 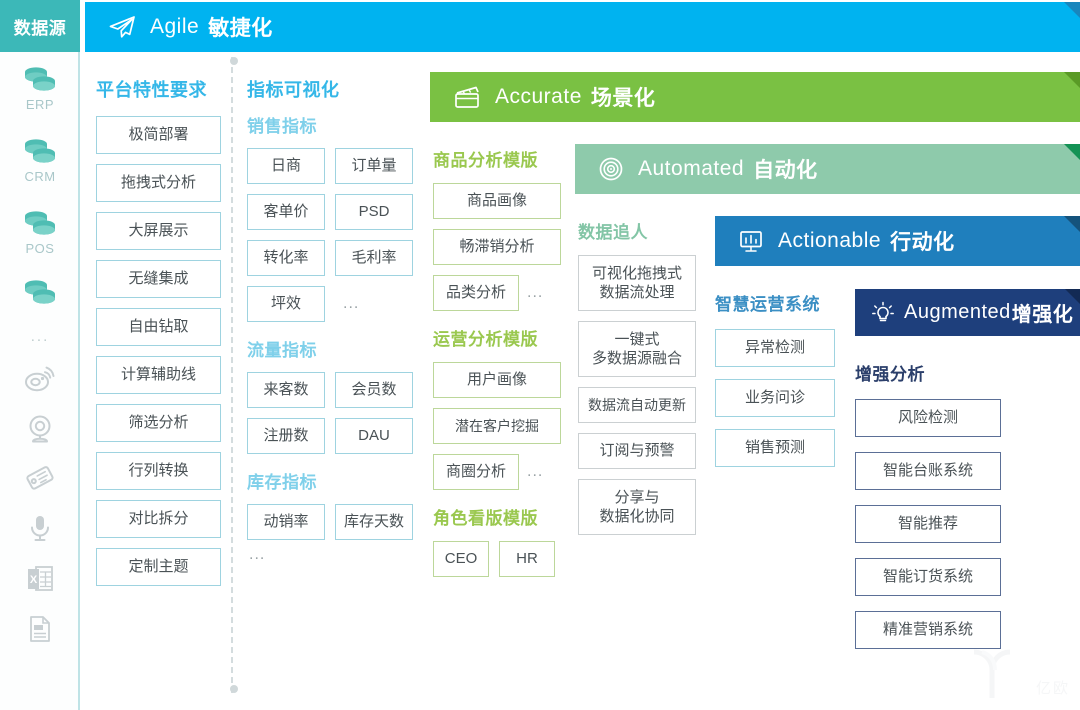 I want to click on chip-metric-sales-4: 转化率, so click(x=286, y=258).